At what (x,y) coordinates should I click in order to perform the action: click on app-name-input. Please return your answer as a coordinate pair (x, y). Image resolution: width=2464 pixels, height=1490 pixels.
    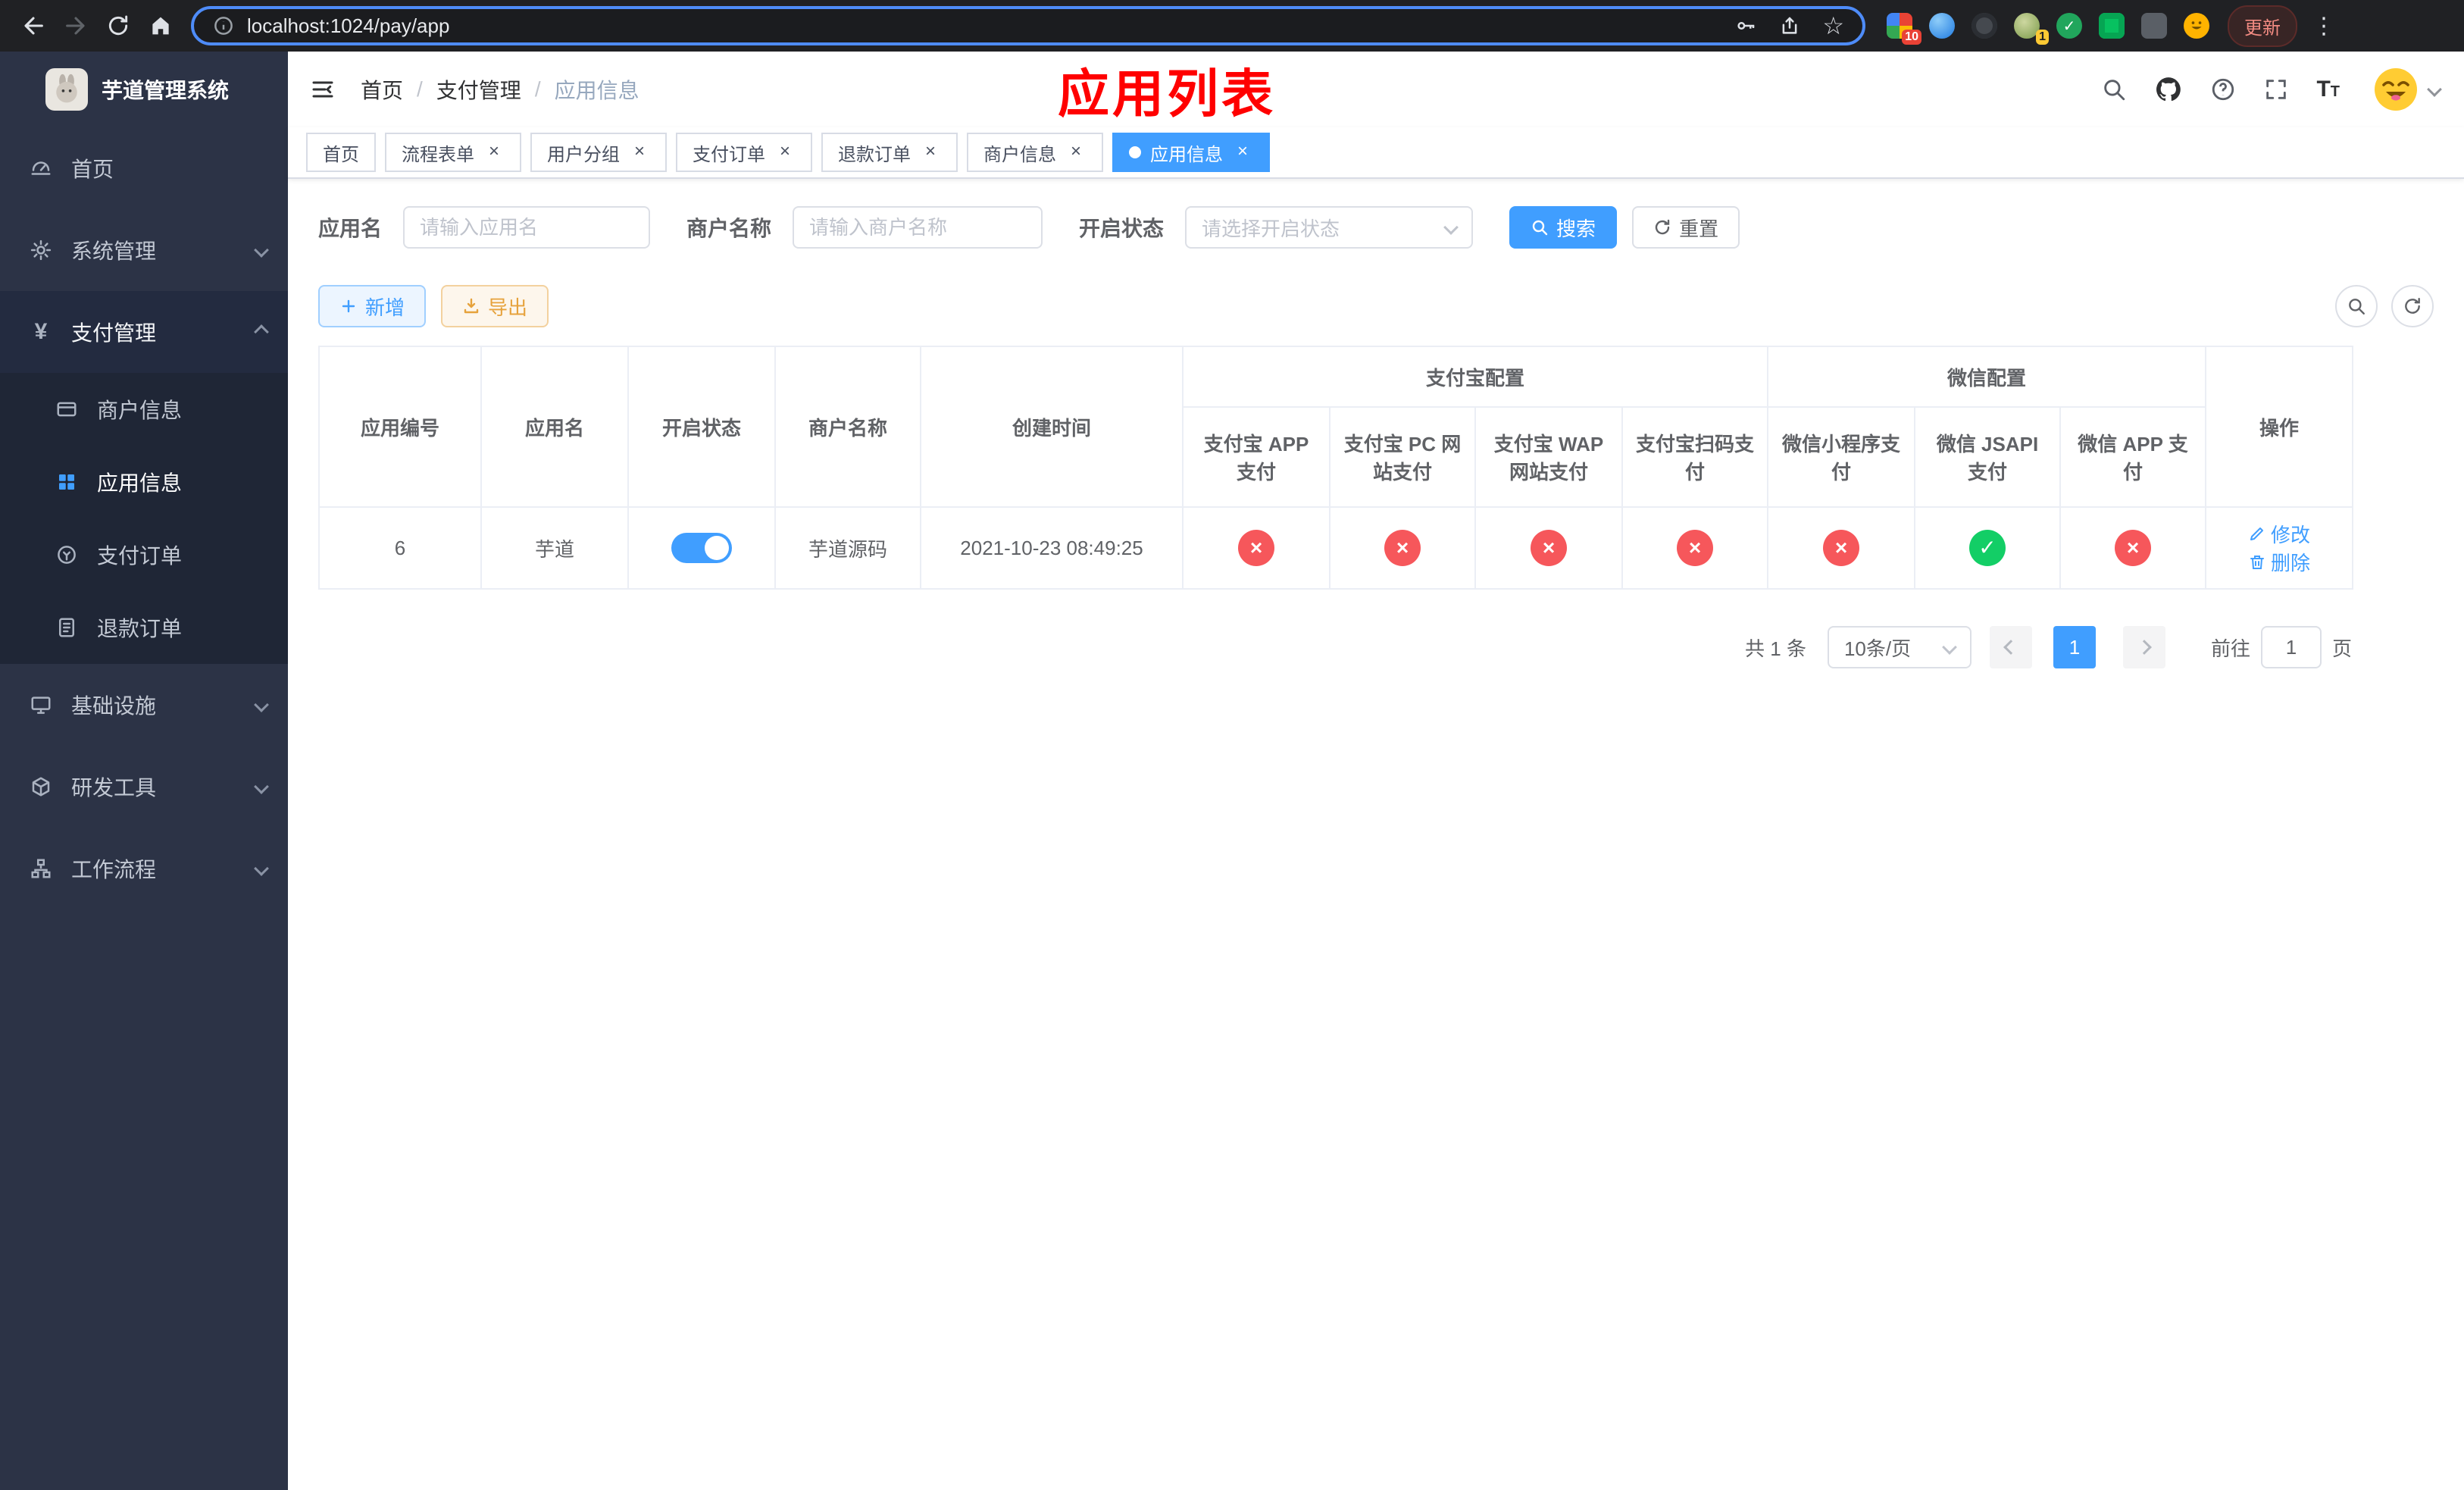
    Looking at the image, I should click on (527, 227).